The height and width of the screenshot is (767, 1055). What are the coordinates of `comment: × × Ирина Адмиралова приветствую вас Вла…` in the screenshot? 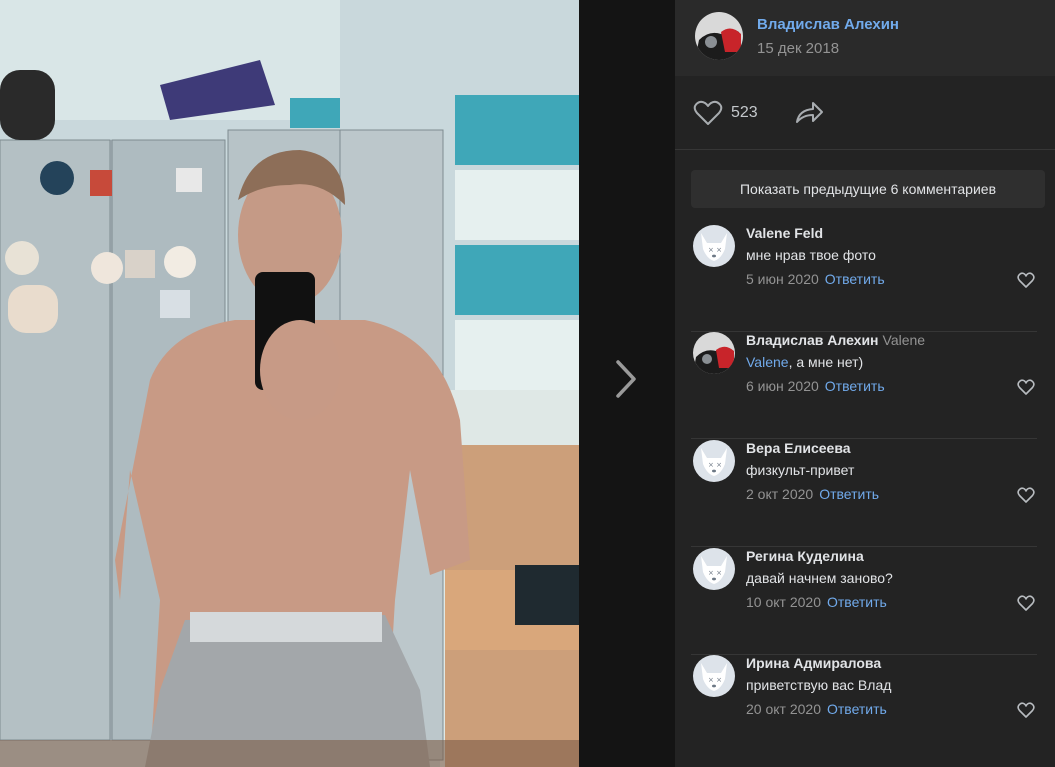 It's located at (864, 708).